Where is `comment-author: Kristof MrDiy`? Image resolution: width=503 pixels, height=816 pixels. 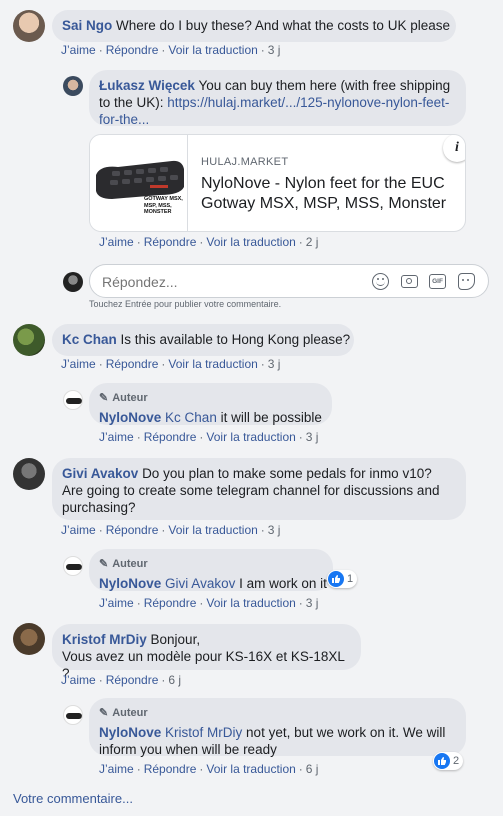
comment-author: Kristof MrDiy is located at coordinates (104, 639).